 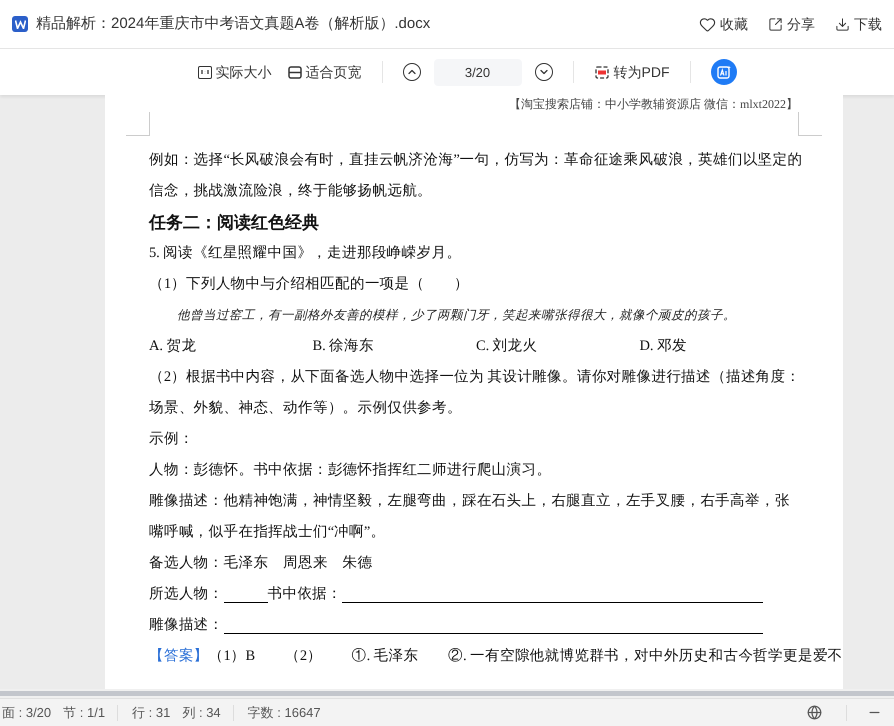 I want to click on ai-icon, so click(x=723, y=72).